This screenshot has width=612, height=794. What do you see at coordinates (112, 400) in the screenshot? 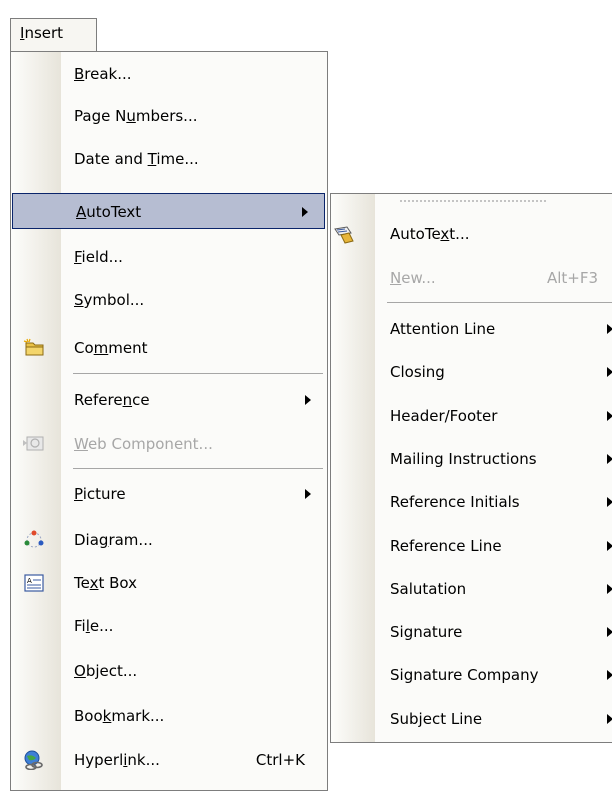
I see `menu-item-label: Reference` at bounding box center [112, 400].